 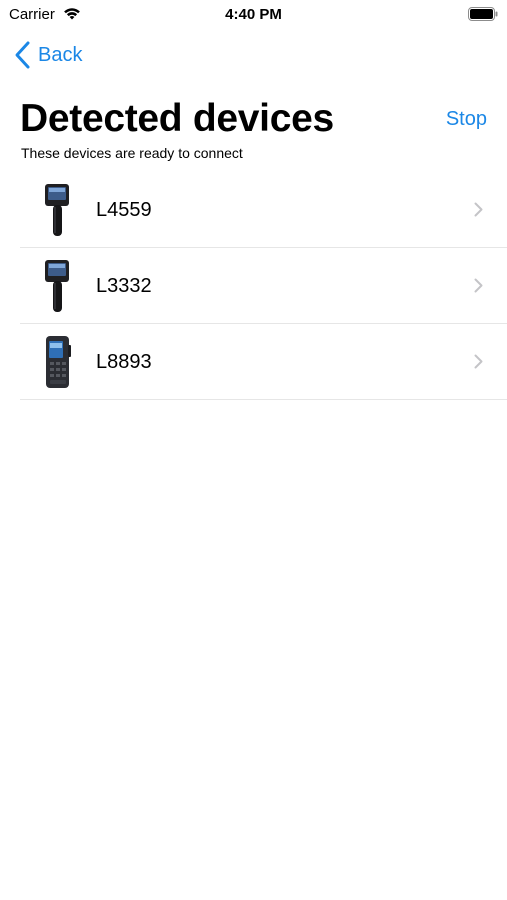 What do you see at coordinates (60, 55) in the screenshot?
I see `back-label: Back` at bounding box center [60, 55].